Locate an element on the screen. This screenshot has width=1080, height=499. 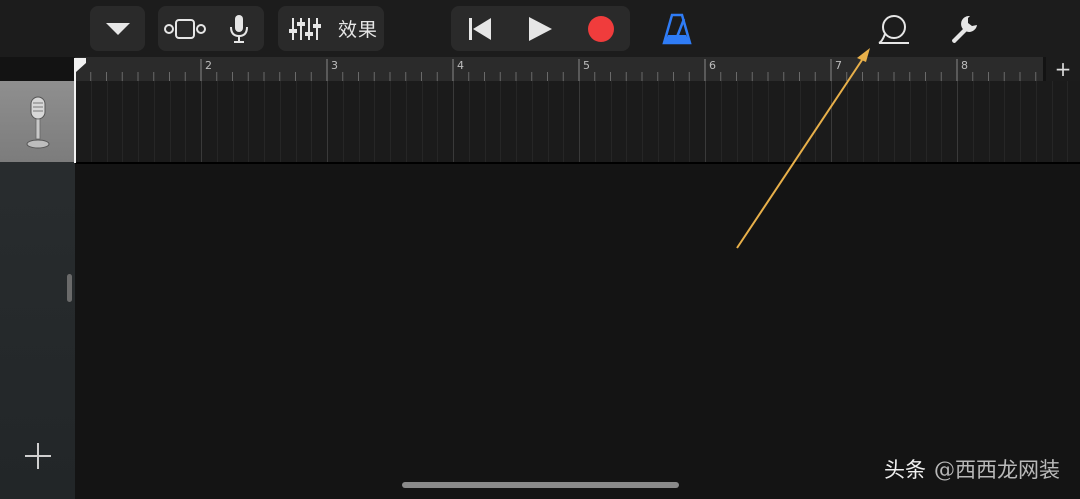
watermark: 头条 @西西龙网装 is located at coordinates (972, 469).